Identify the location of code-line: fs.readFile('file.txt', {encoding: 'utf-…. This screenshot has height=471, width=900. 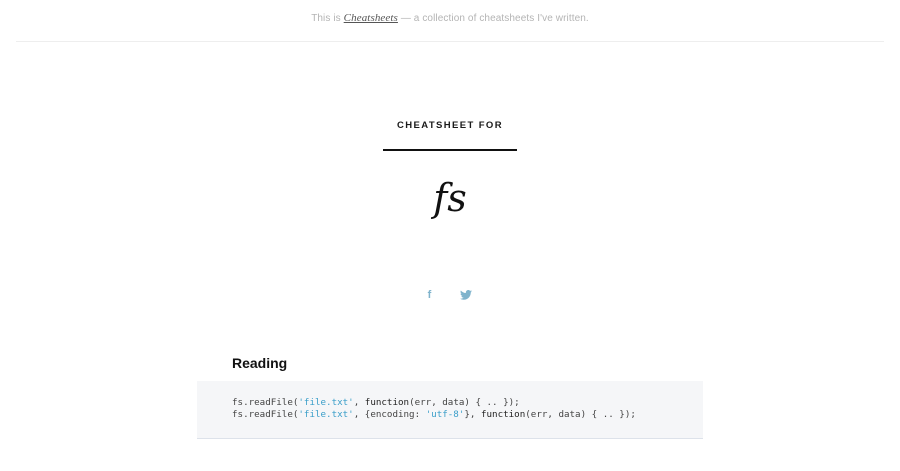
(434, 414).